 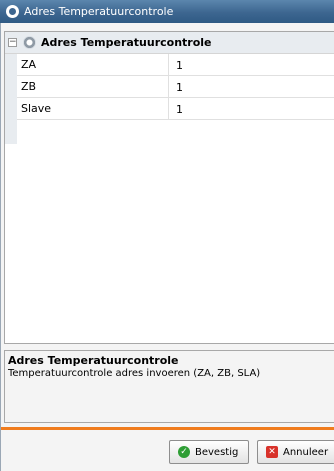 I want to click on confirm-label: Bevestig, so click(x=217, y=452).